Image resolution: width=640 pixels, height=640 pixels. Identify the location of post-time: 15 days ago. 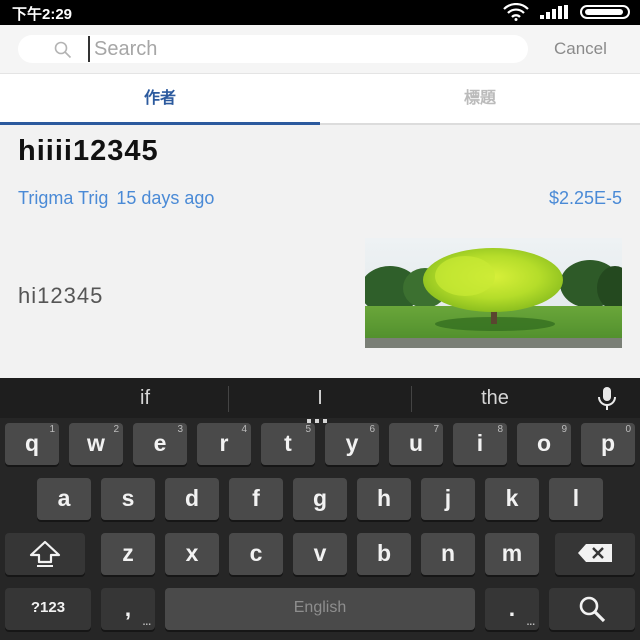
(165, 198).